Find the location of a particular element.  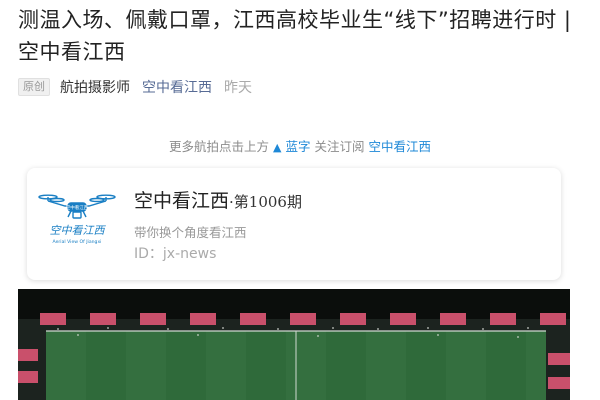

article-meta: 原创 航拍摄影师 空中看江西 昨天 is located at coordinates (135, 87).